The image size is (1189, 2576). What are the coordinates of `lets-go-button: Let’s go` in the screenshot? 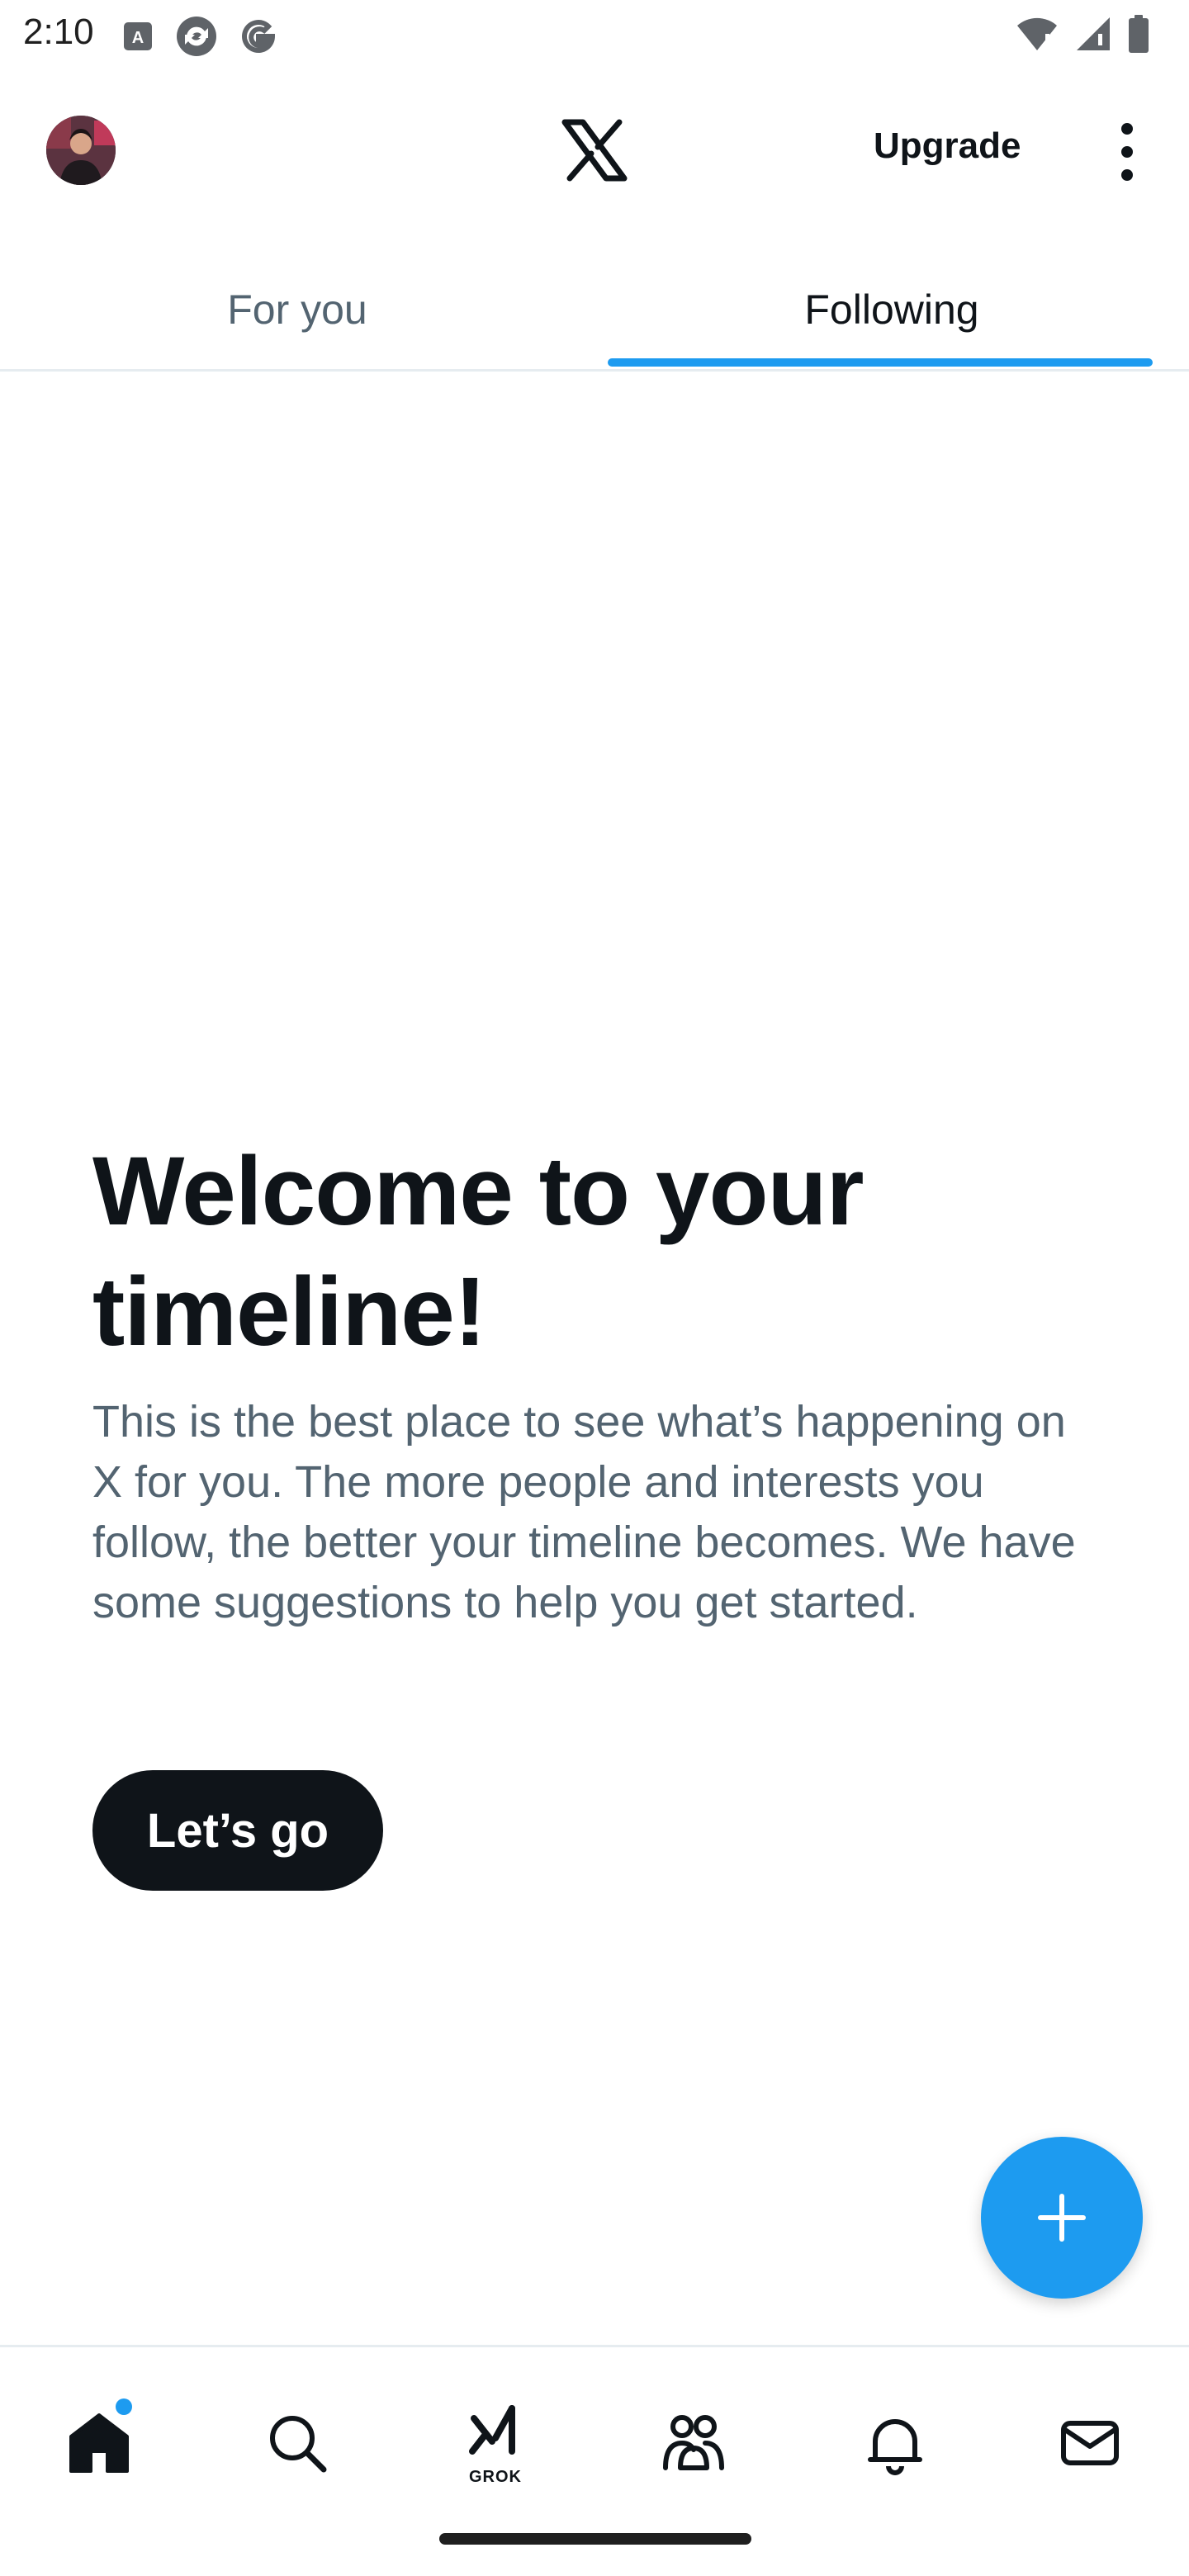 It's located at (237, 1830).